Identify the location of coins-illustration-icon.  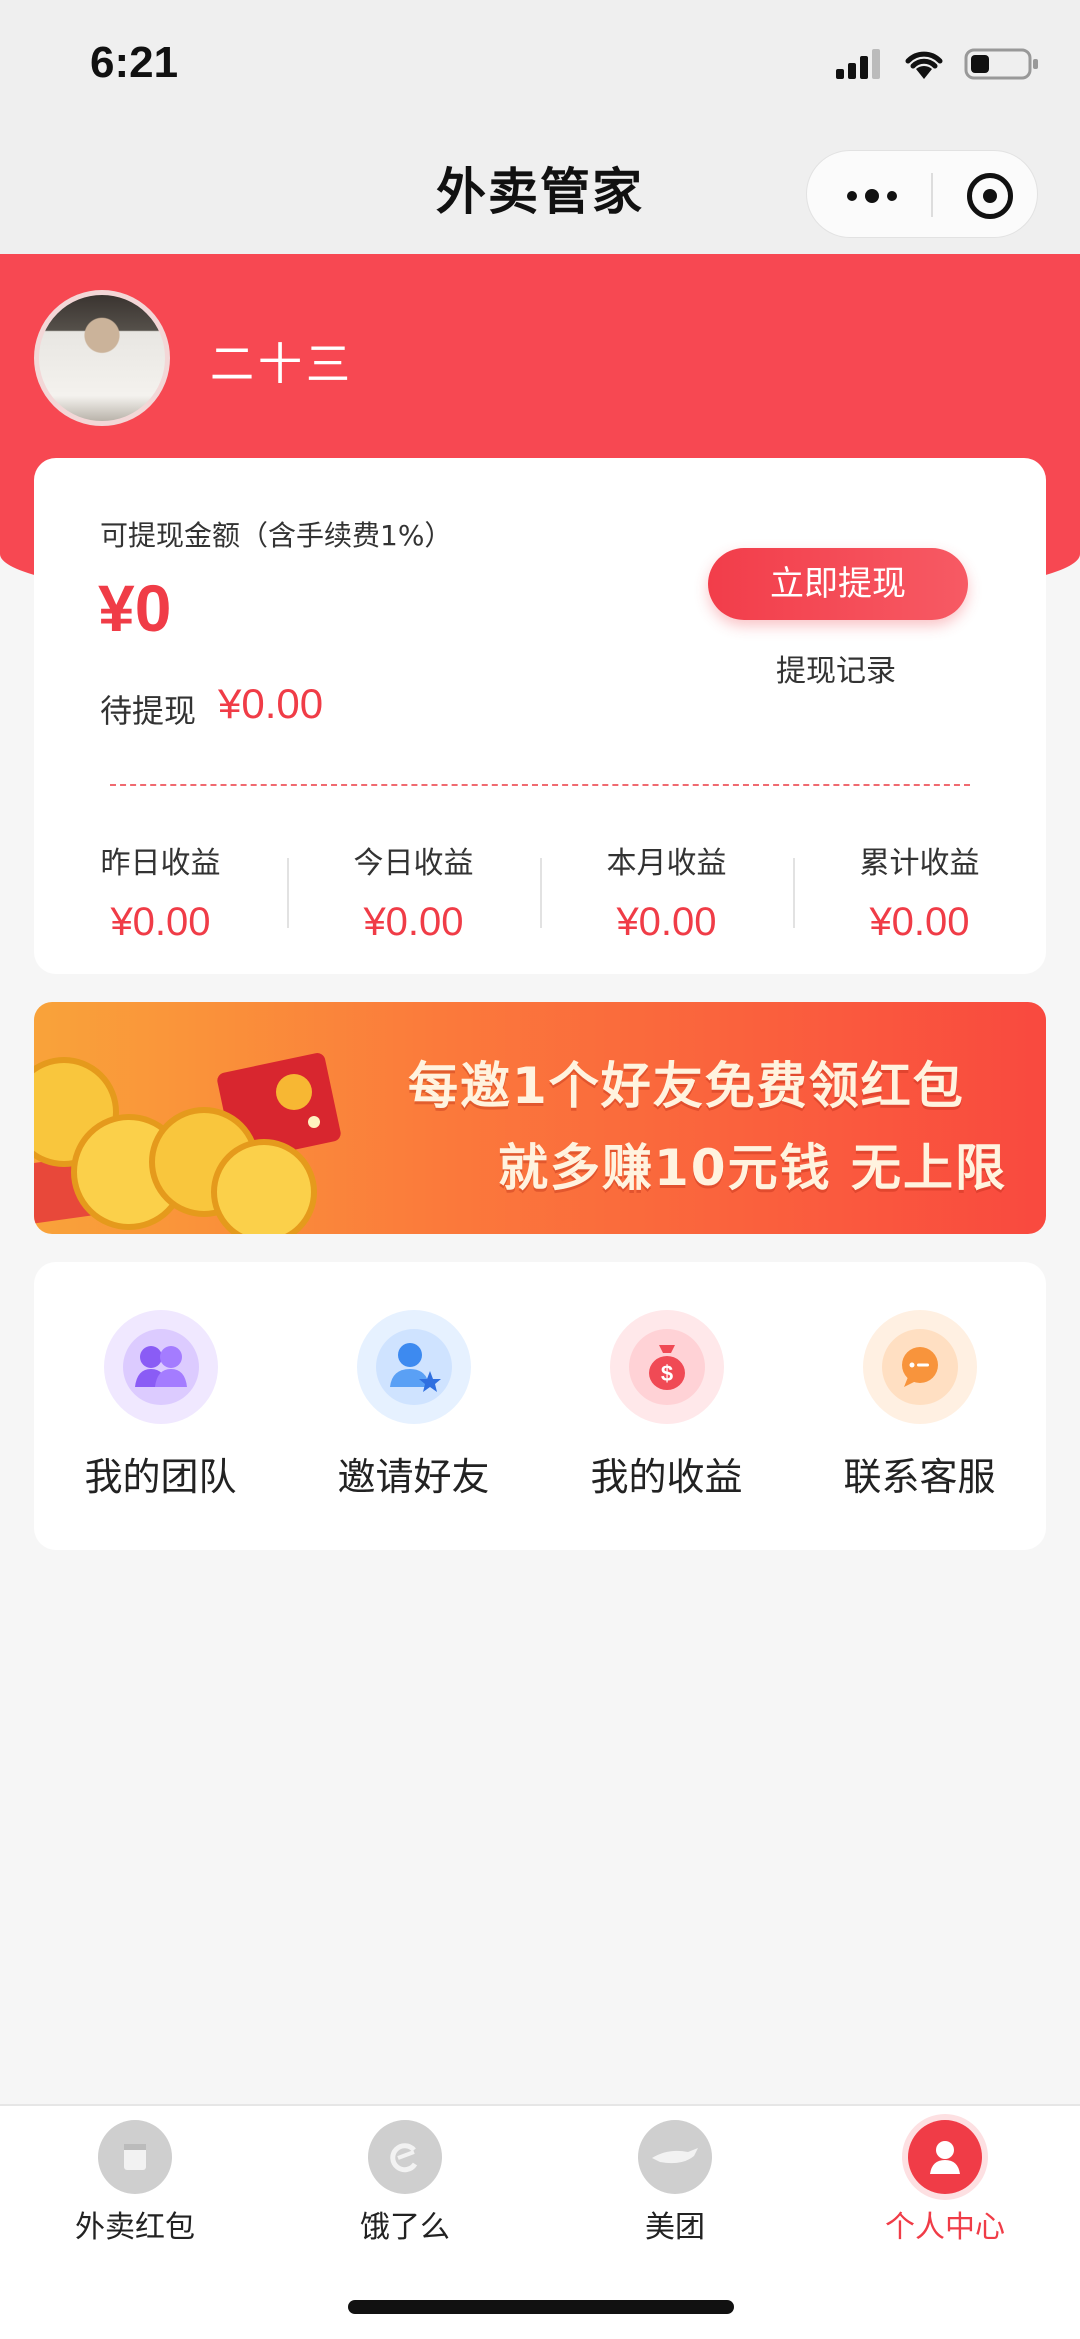
(187, 1143).